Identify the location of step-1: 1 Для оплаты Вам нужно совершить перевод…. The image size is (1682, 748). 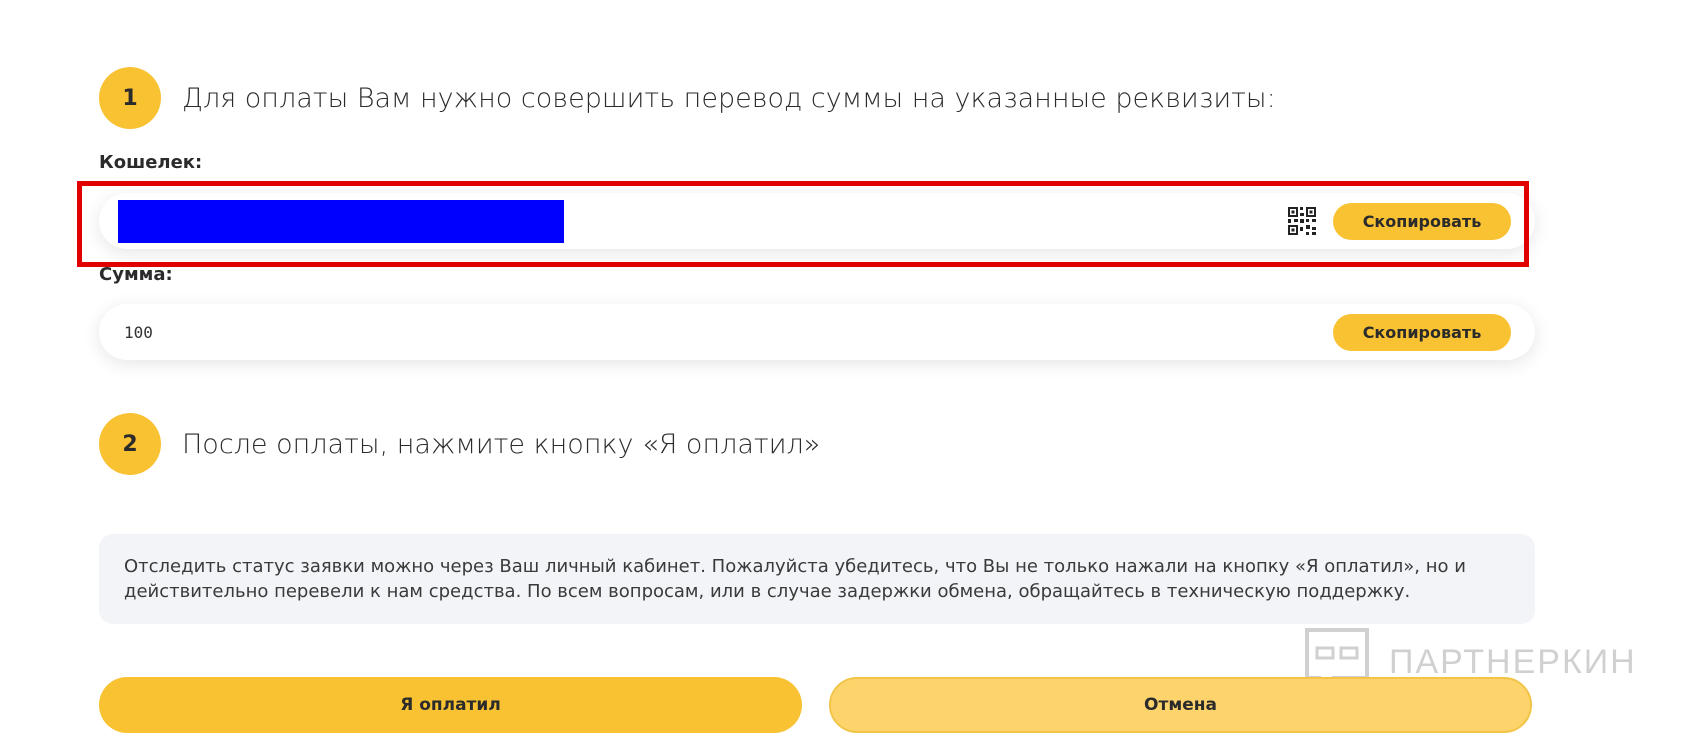
(687, 98).